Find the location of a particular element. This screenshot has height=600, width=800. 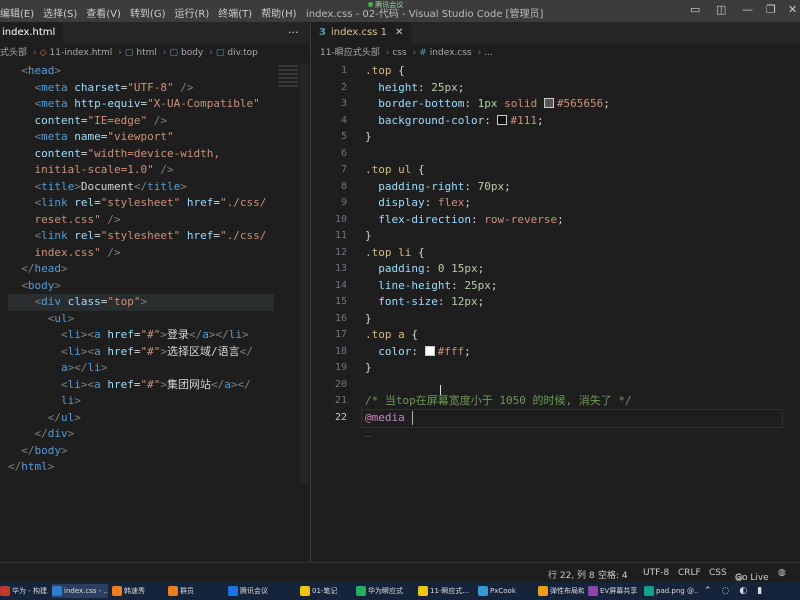

code-token: div is located at coordinates (51, 301).